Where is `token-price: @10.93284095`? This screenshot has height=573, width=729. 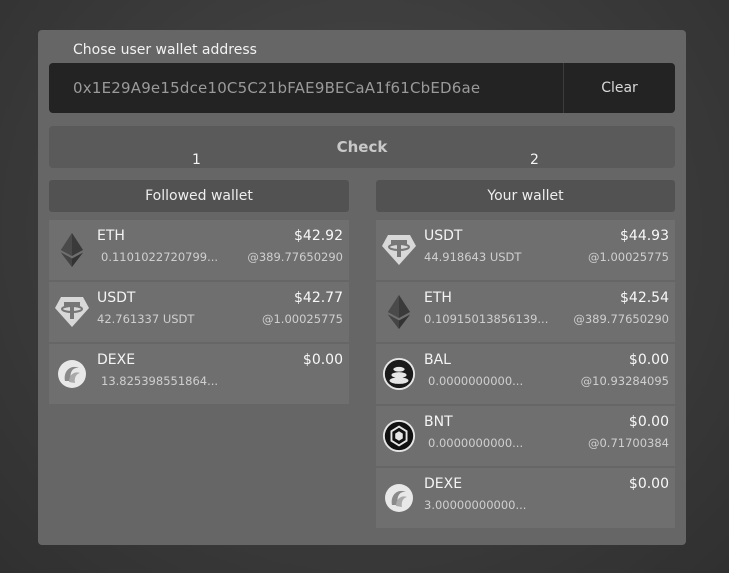
token-price: @10.93284095 is located at coordinates (624, 381).